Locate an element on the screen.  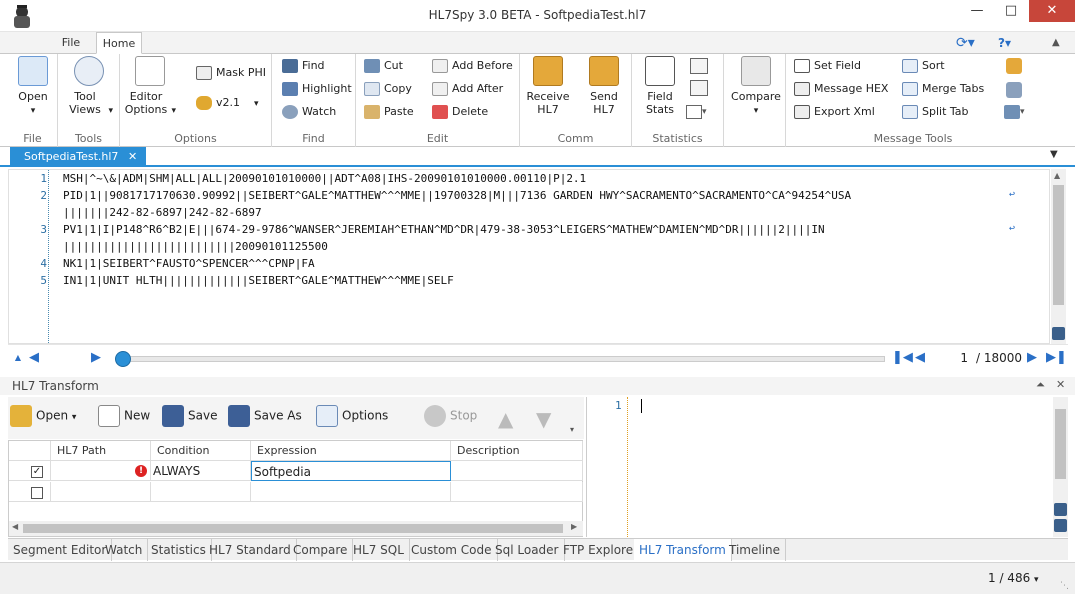
nav-up-icon: ▲ is located at coordinates (18, 358).